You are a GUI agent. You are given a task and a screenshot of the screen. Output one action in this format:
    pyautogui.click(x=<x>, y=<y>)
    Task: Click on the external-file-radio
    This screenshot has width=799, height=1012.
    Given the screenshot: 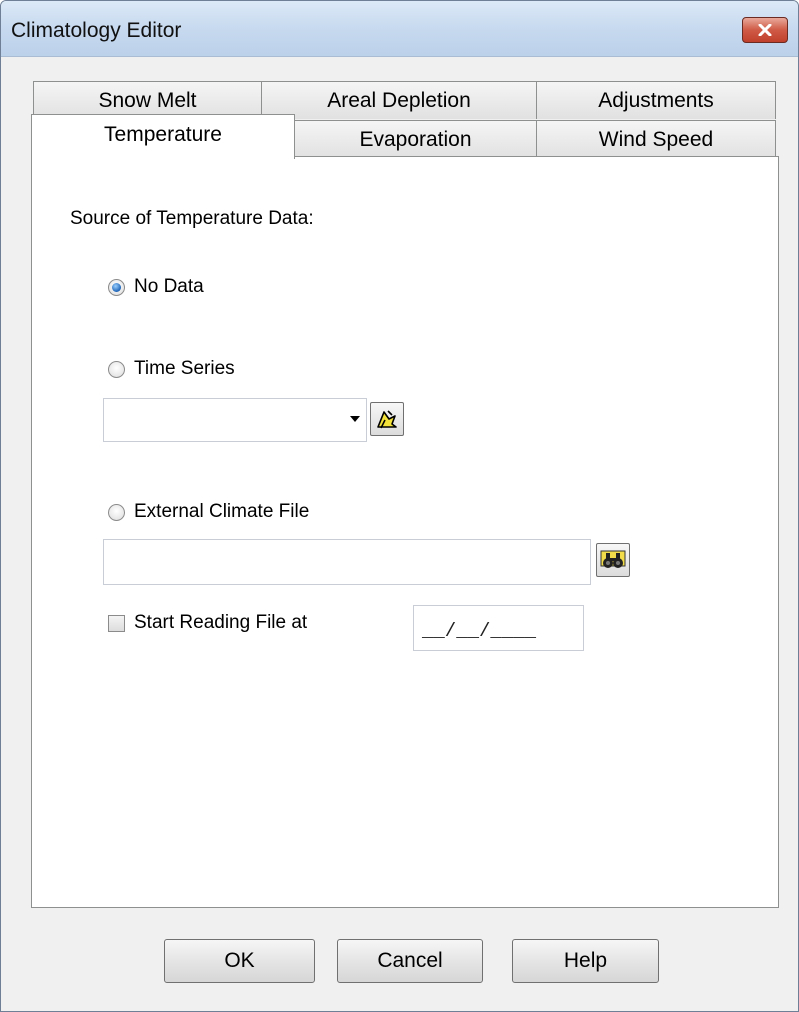 What is the action you would take?
    pyautogui.click(x=116, y=512)
    